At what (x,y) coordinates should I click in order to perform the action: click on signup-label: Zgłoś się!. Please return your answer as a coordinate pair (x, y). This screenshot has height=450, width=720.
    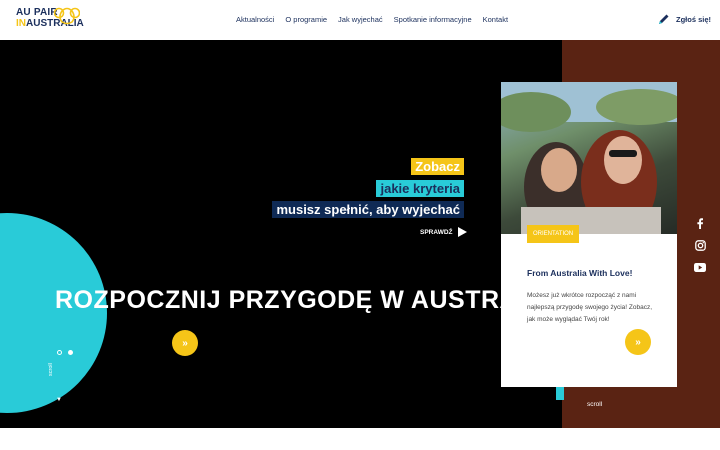
    Looking at the image, I should click on (694, 19).